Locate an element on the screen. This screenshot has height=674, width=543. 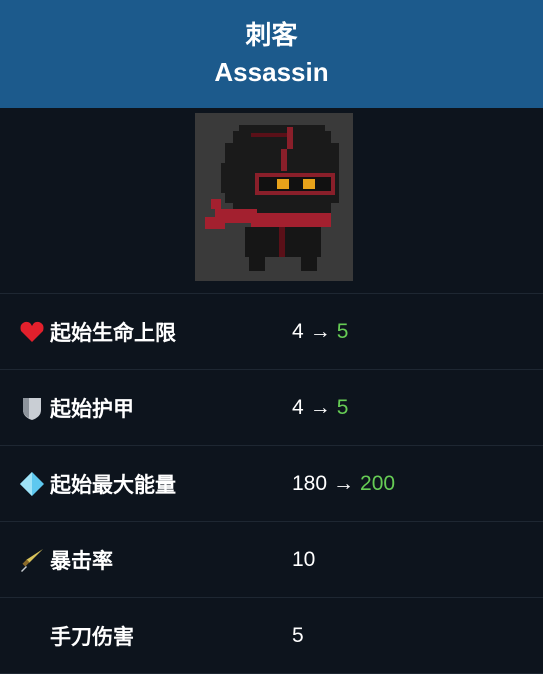
stat-value: 5 is located at coordinates (298, 635).